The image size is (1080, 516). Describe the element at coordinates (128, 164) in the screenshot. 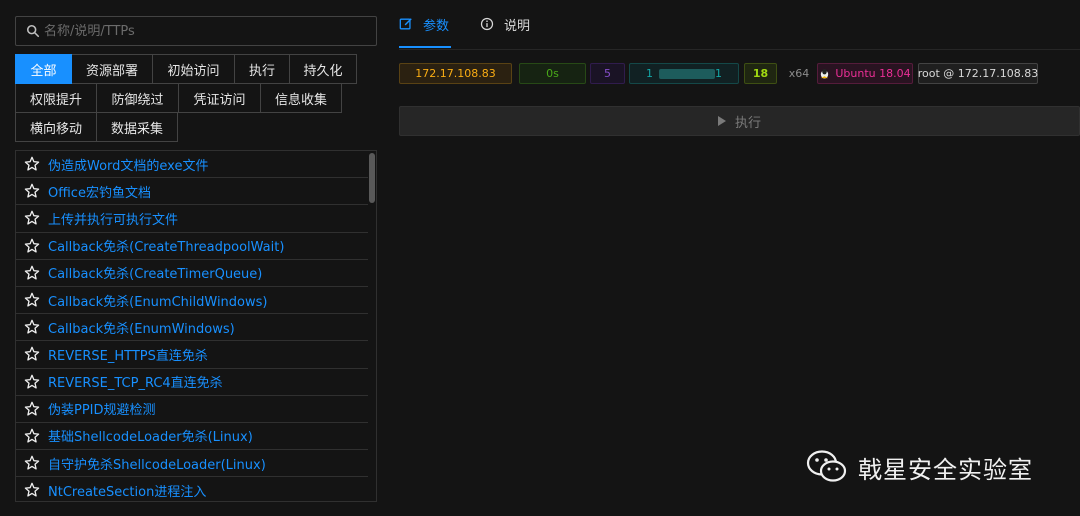

I see `list-item-label: 伪造成Word文档的exe文件` at that location.